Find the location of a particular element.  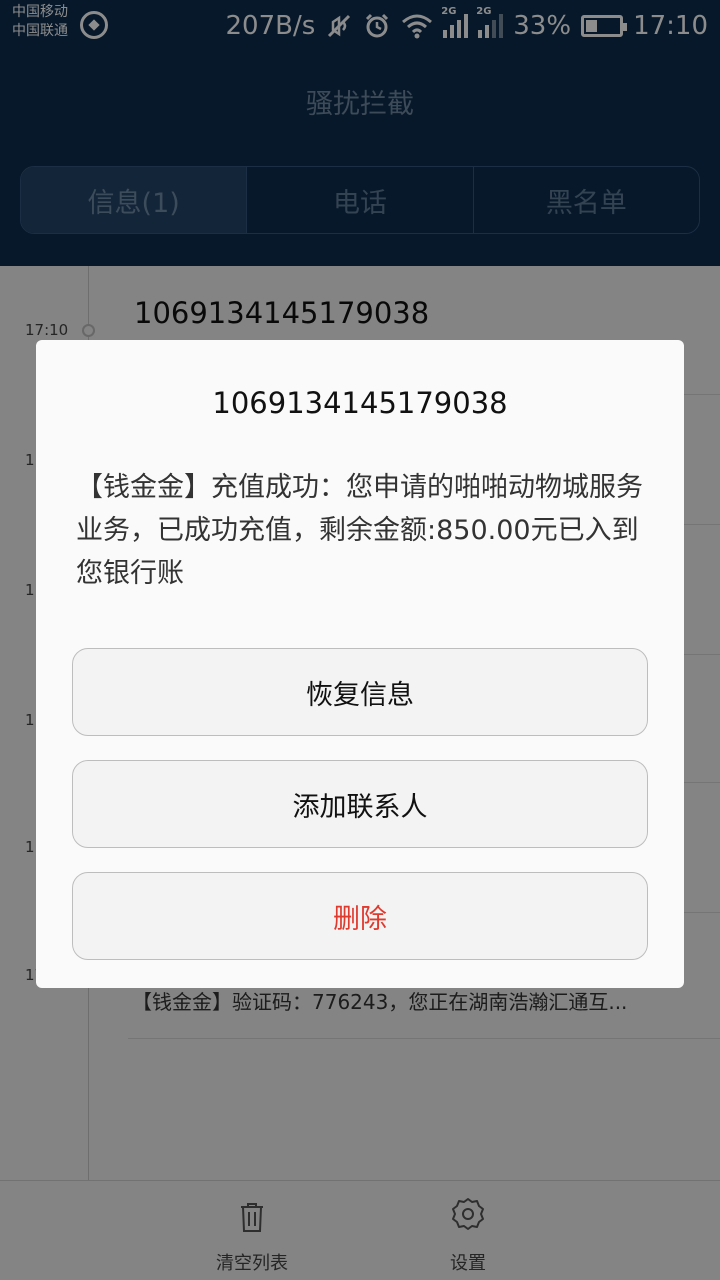

add-contact-button: 添加联系人 is located at coordinates (360, 804).